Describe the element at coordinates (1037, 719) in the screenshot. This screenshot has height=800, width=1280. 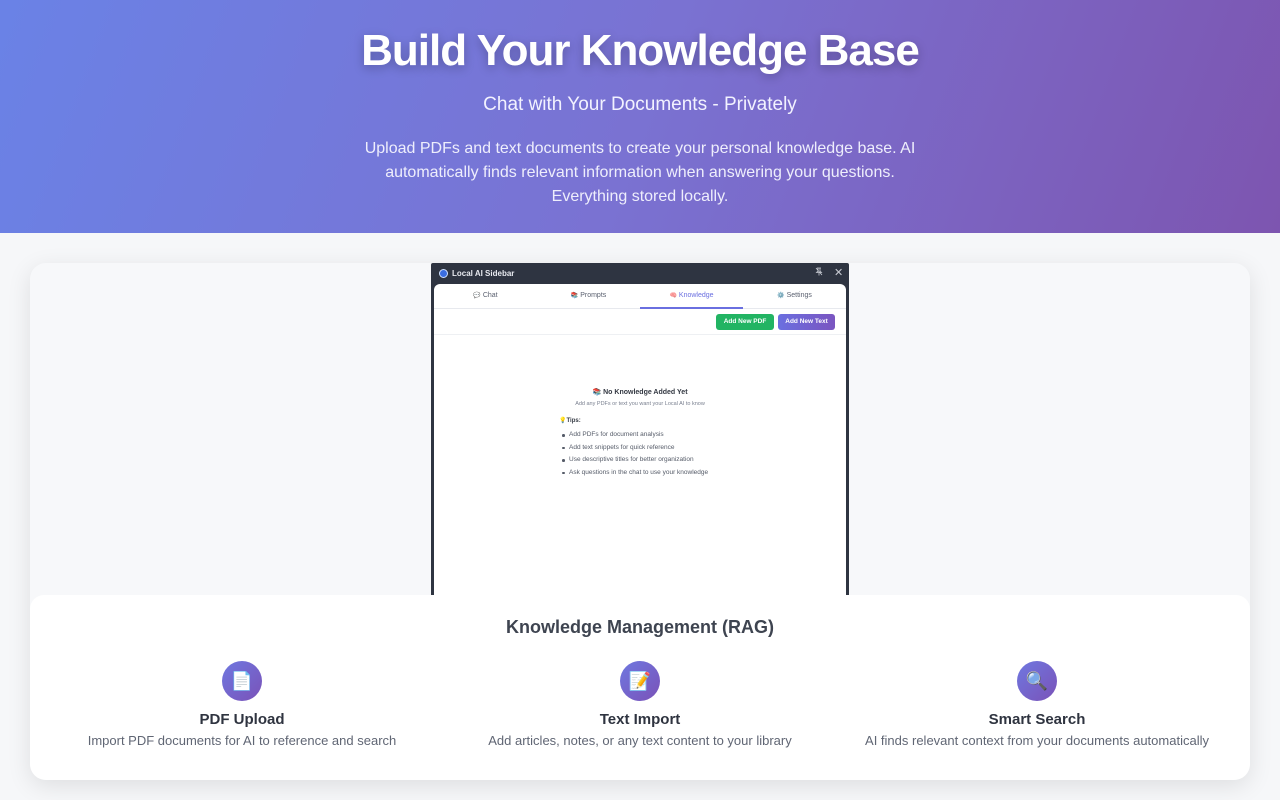
I see `feature-title: Smart Search` at that location.